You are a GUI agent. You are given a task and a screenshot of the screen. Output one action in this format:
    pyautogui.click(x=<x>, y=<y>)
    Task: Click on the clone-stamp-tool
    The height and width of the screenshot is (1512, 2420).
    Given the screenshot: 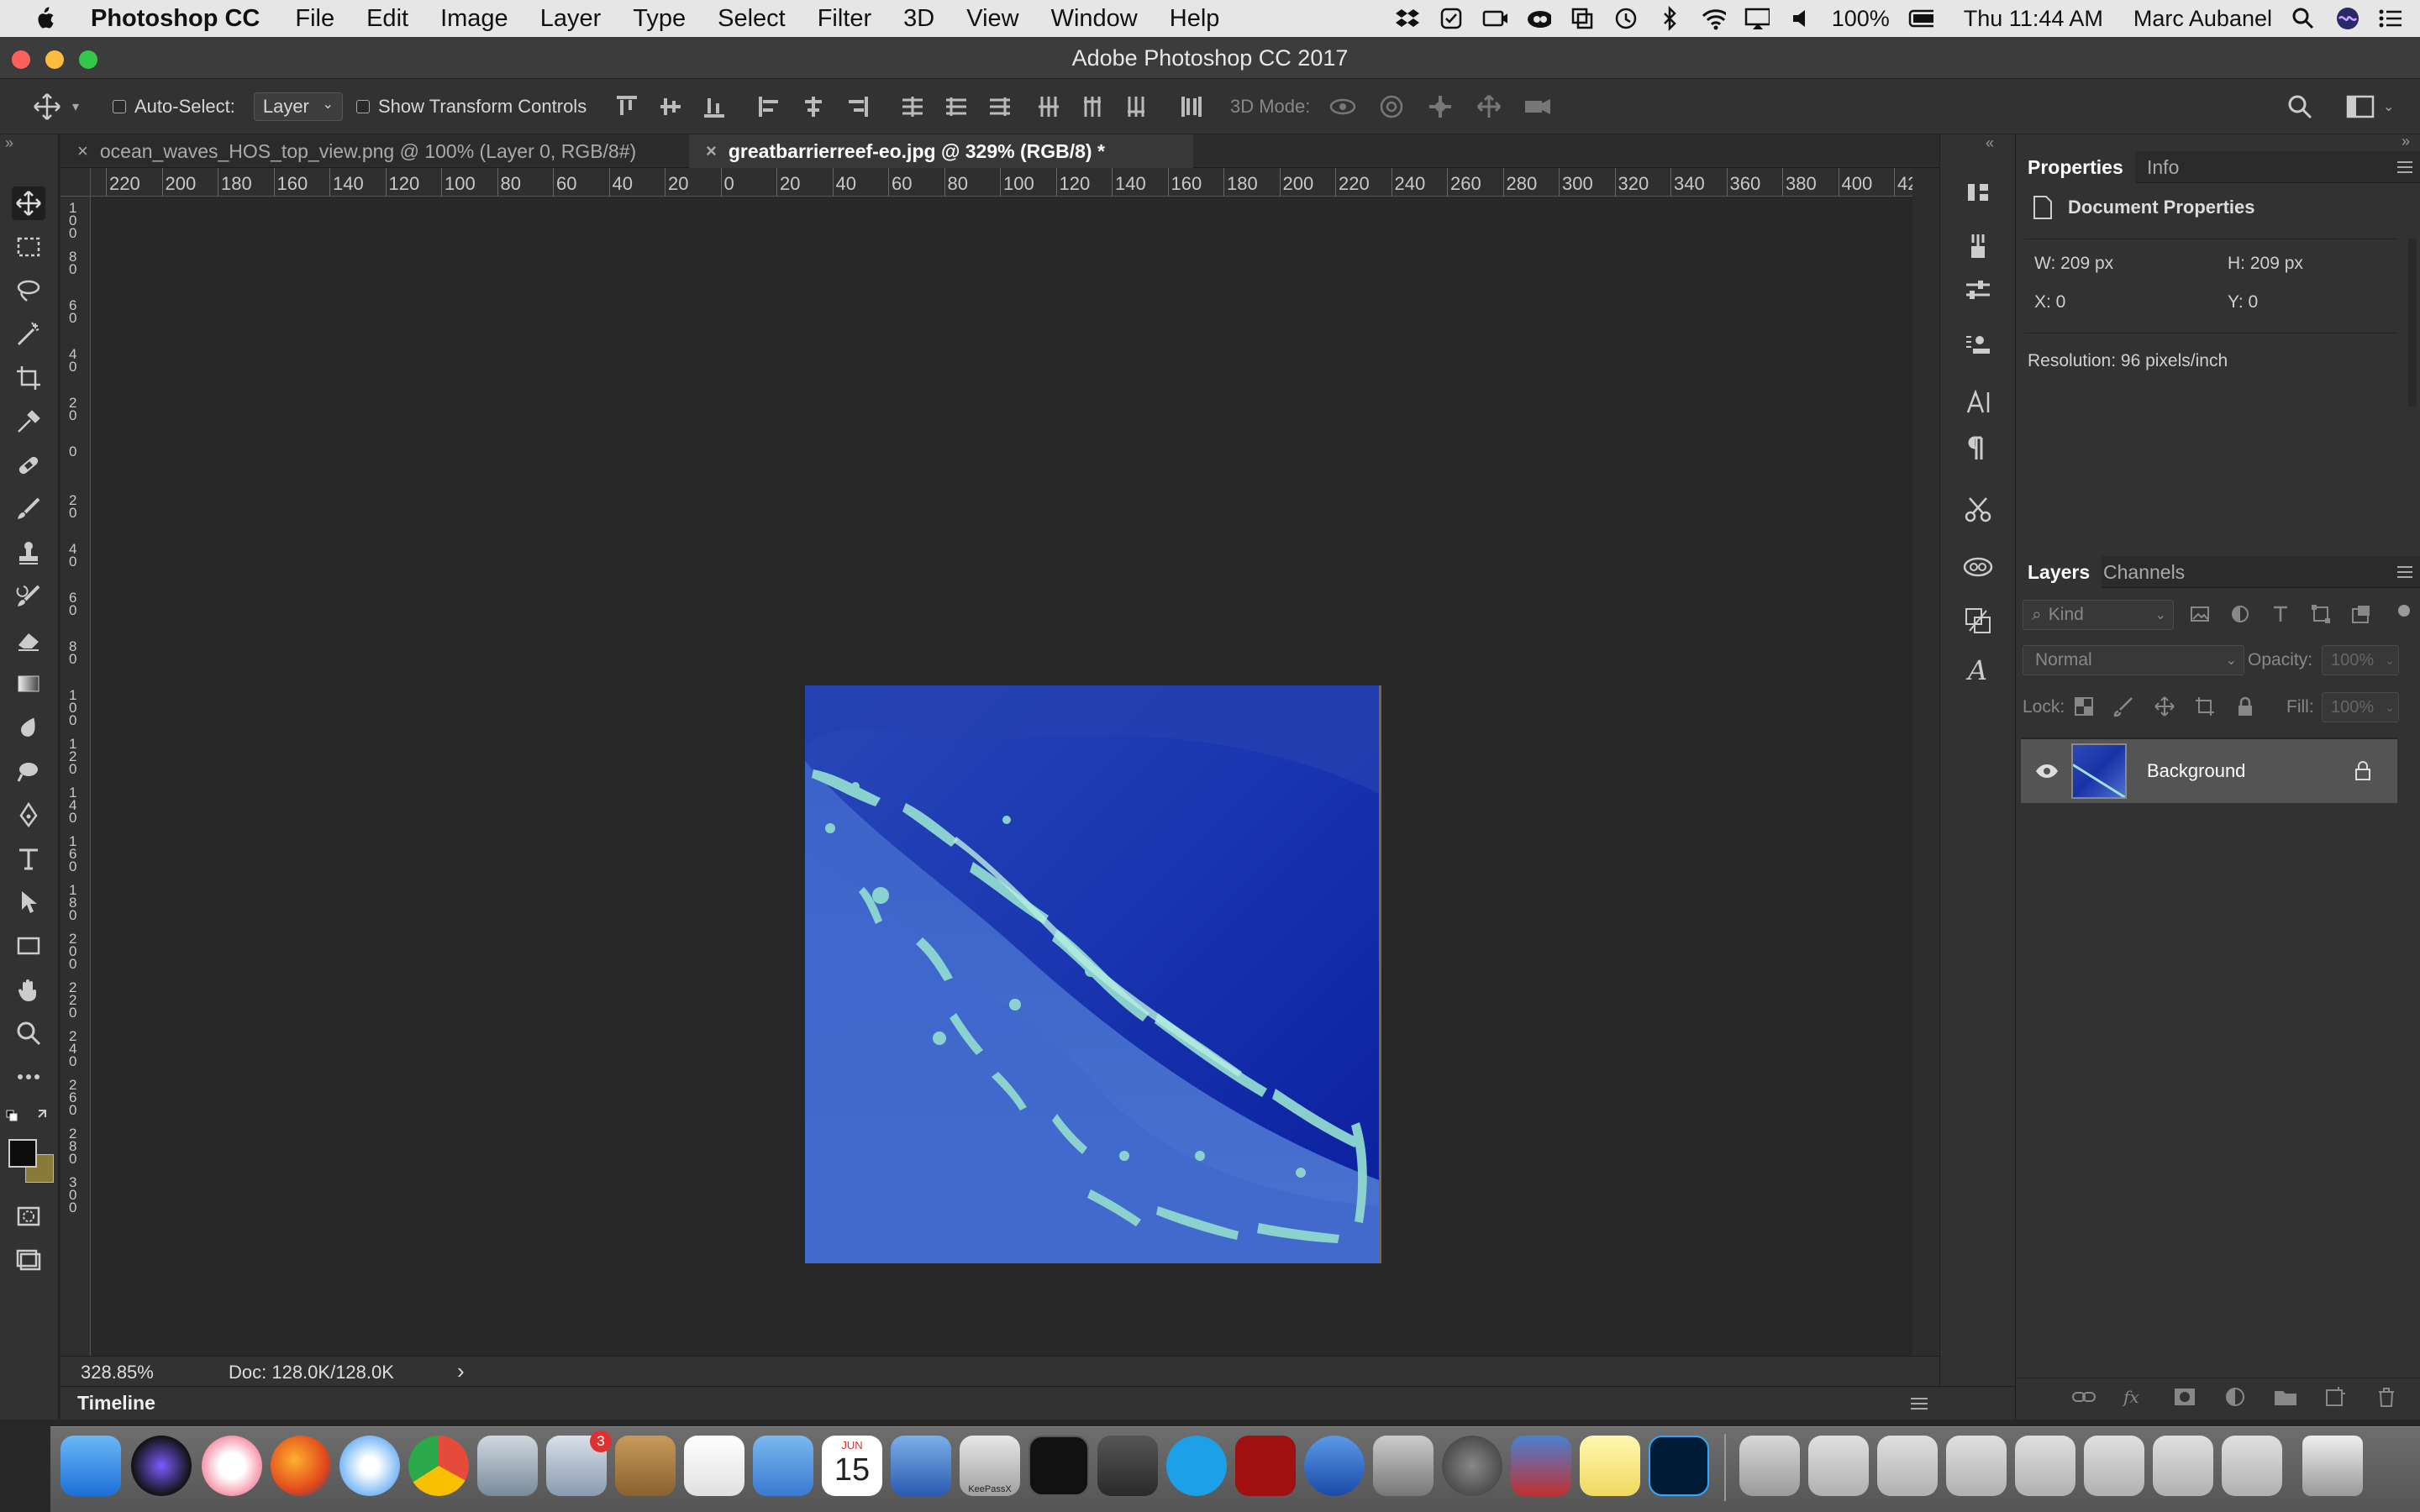 What is the action you would take?
    pyautogui.click(x=28, y=553)
    